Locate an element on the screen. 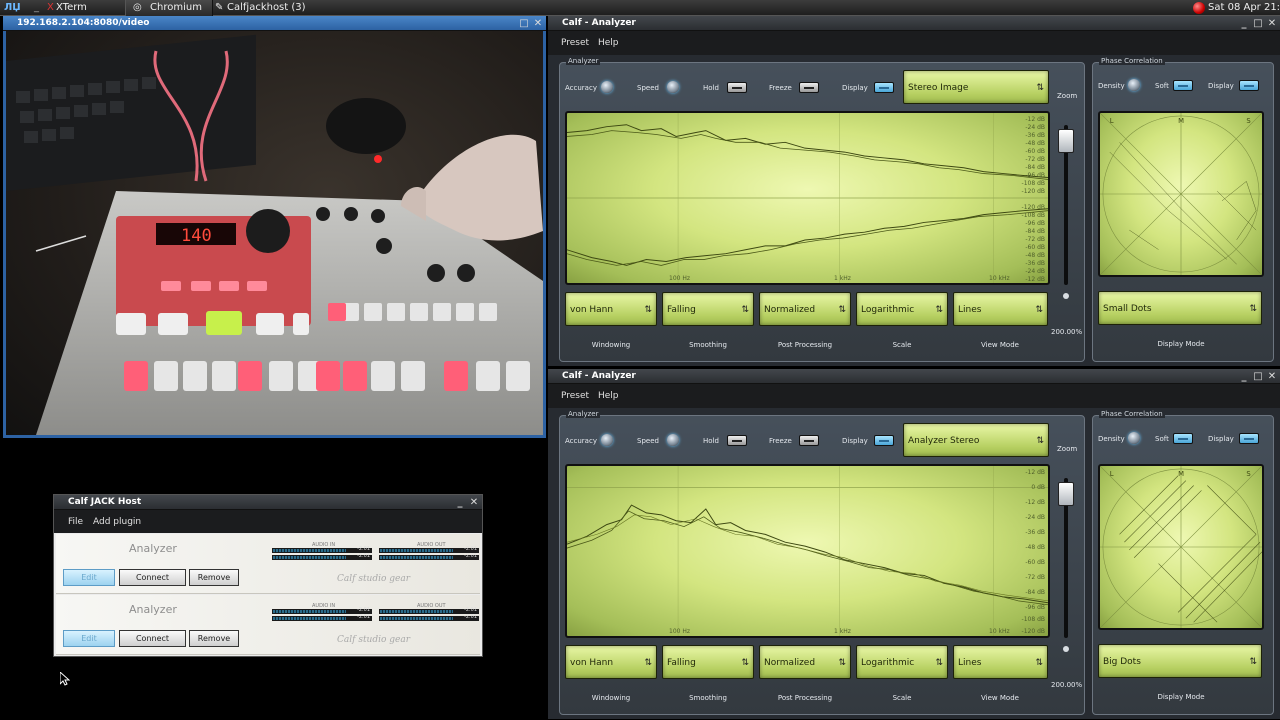 Image resolution: width=1280 pixels, height=720 pixels. post-processing-label: Post Processing is located at coordinates (805, 345).